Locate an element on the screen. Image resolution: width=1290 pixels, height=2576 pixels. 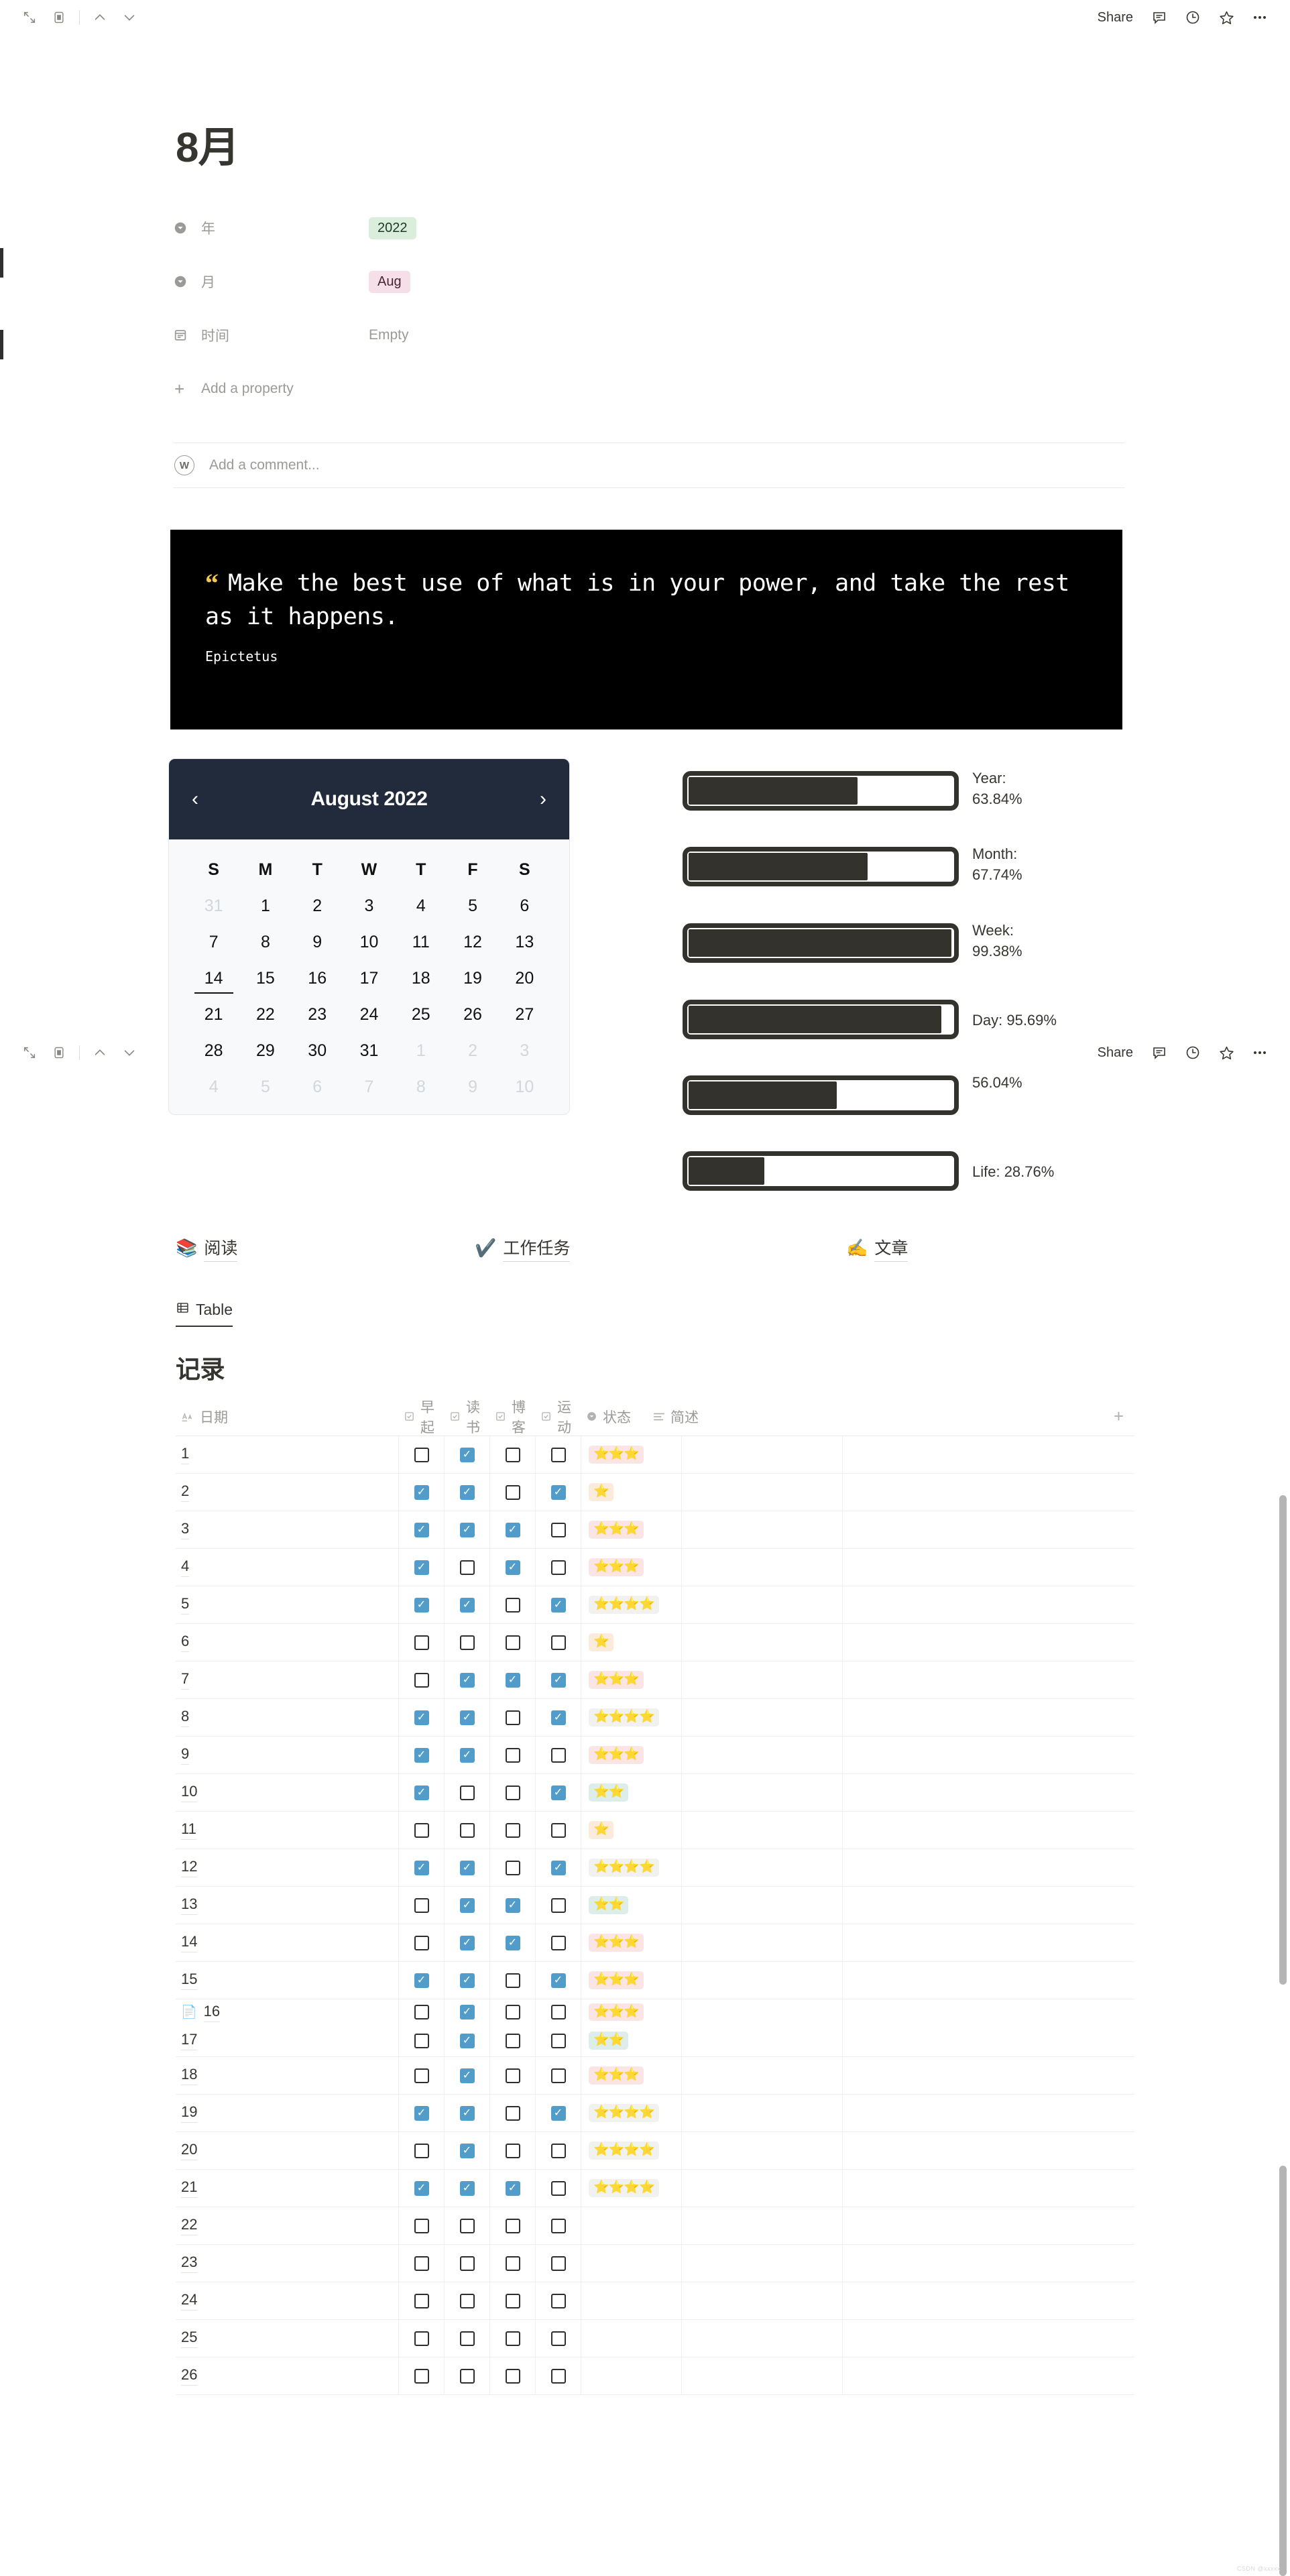
cell-status: ⭐⭐ is located at coordinates (631, 2040).